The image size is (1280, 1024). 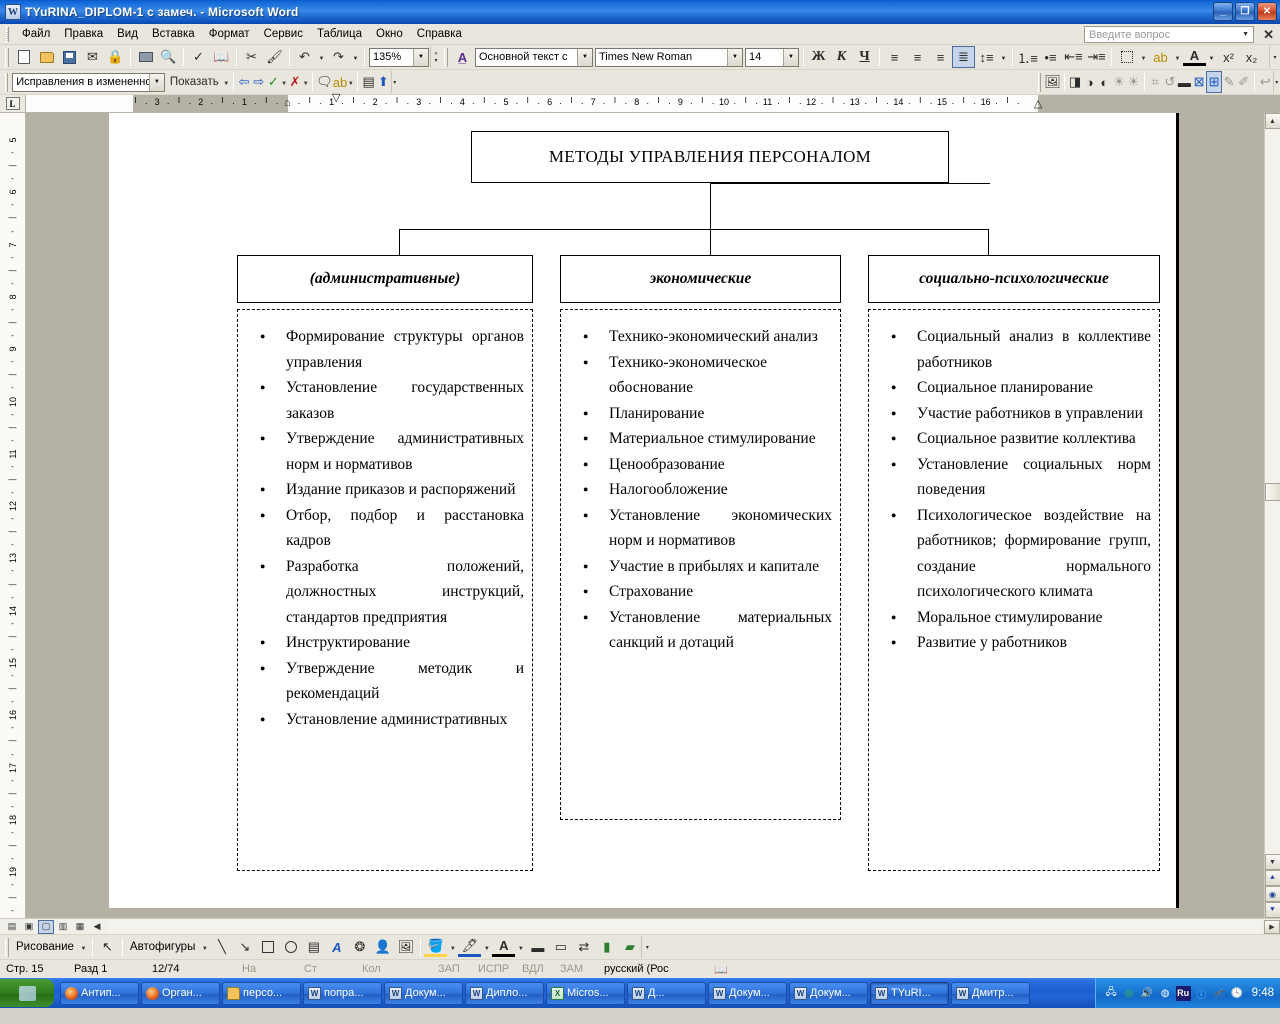 What do you see at coordinates (1184, 82) in the screenshot?
I see `line-style-icon: ▬` at bounding box center [1184, 82].